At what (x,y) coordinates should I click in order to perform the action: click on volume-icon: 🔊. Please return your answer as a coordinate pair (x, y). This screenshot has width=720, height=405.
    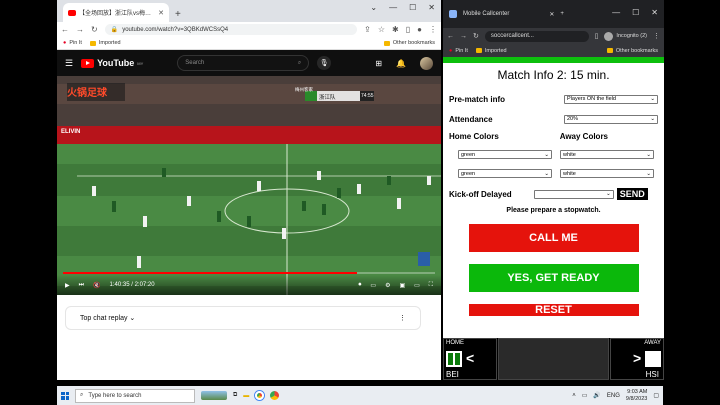
    Looking at the image, I should click on (596, 395).